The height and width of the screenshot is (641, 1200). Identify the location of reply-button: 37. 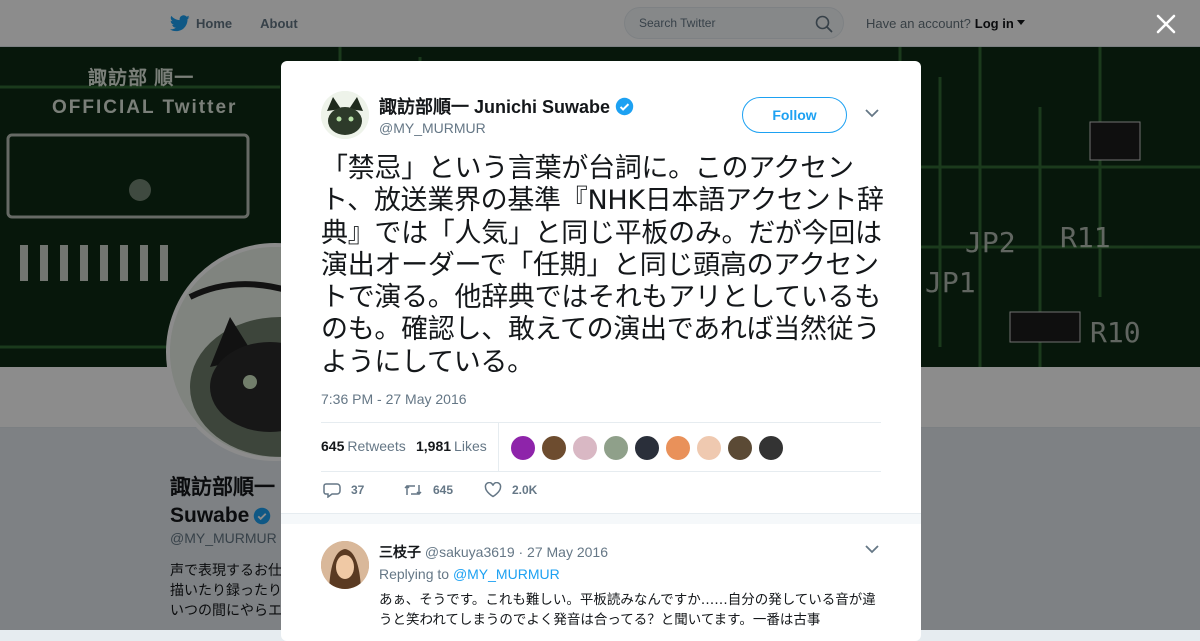
(343, 490).